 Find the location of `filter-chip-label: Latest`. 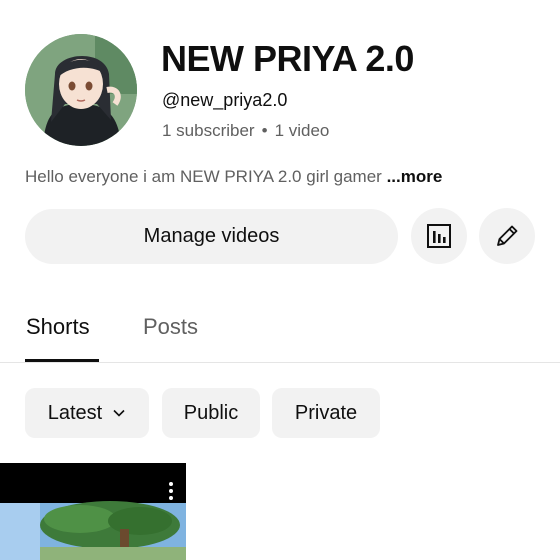

filter-chip-label: Latest is located at coordinates (75, 412).